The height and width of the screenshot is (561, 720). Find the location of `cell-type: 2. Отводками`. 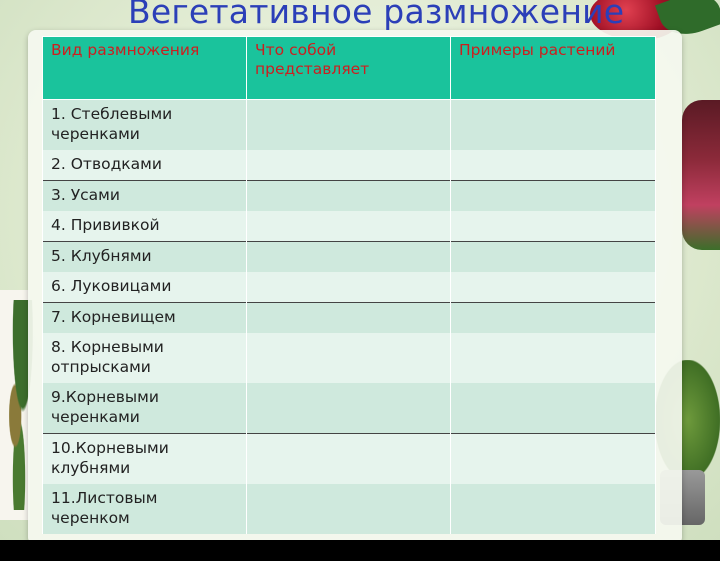

cell-type: 2. Отводками is located at coordinates (144, 165).